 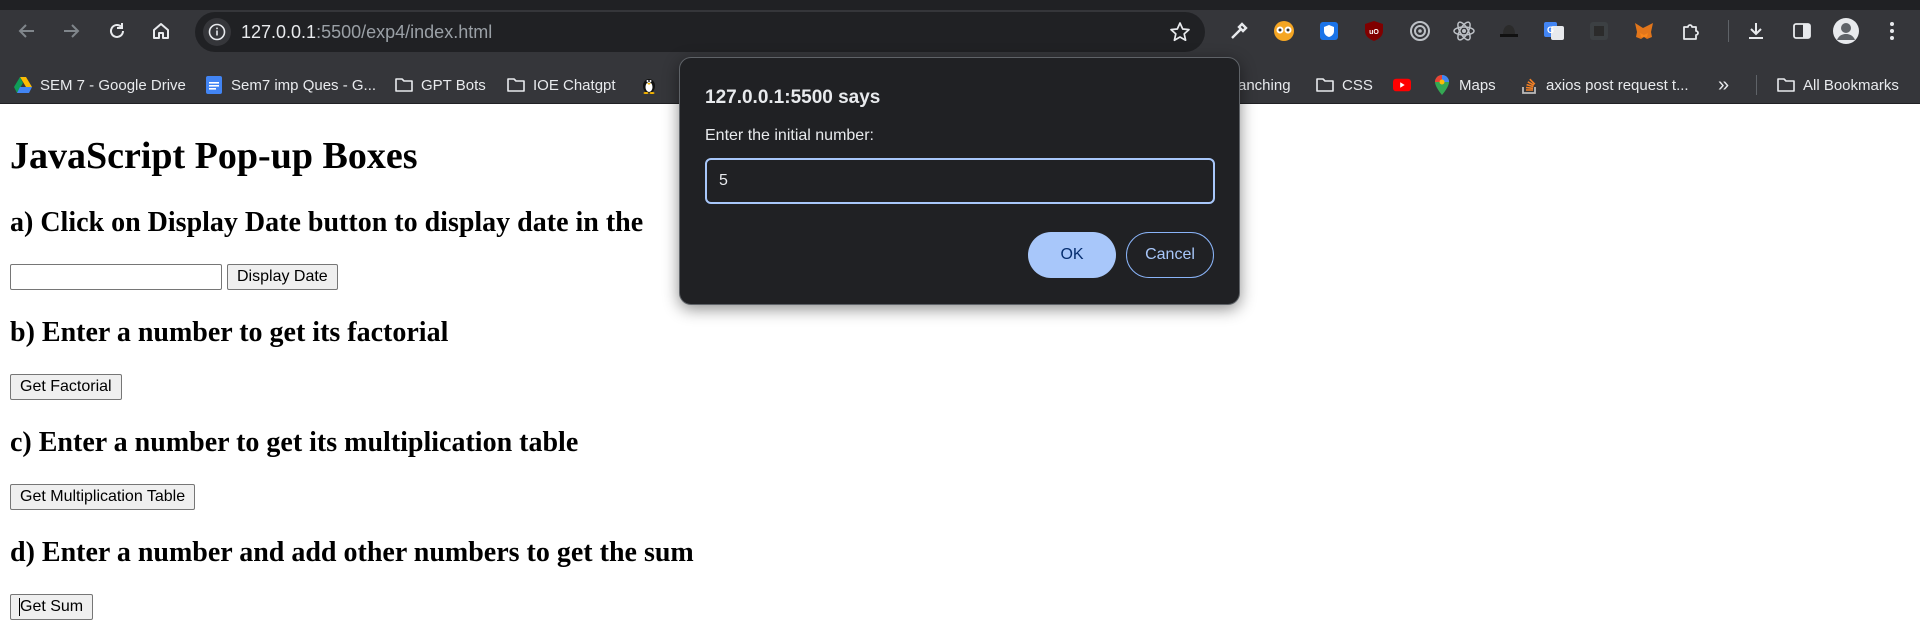 What do you see at coordinates (1728, 31) in the screenshot?
I see `toolbar-separator` at bounding box center [1728, 31].